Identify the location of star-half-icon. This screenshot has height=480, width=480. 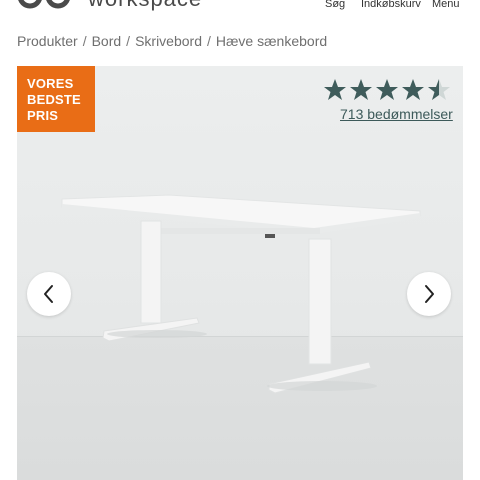
(439, 89).